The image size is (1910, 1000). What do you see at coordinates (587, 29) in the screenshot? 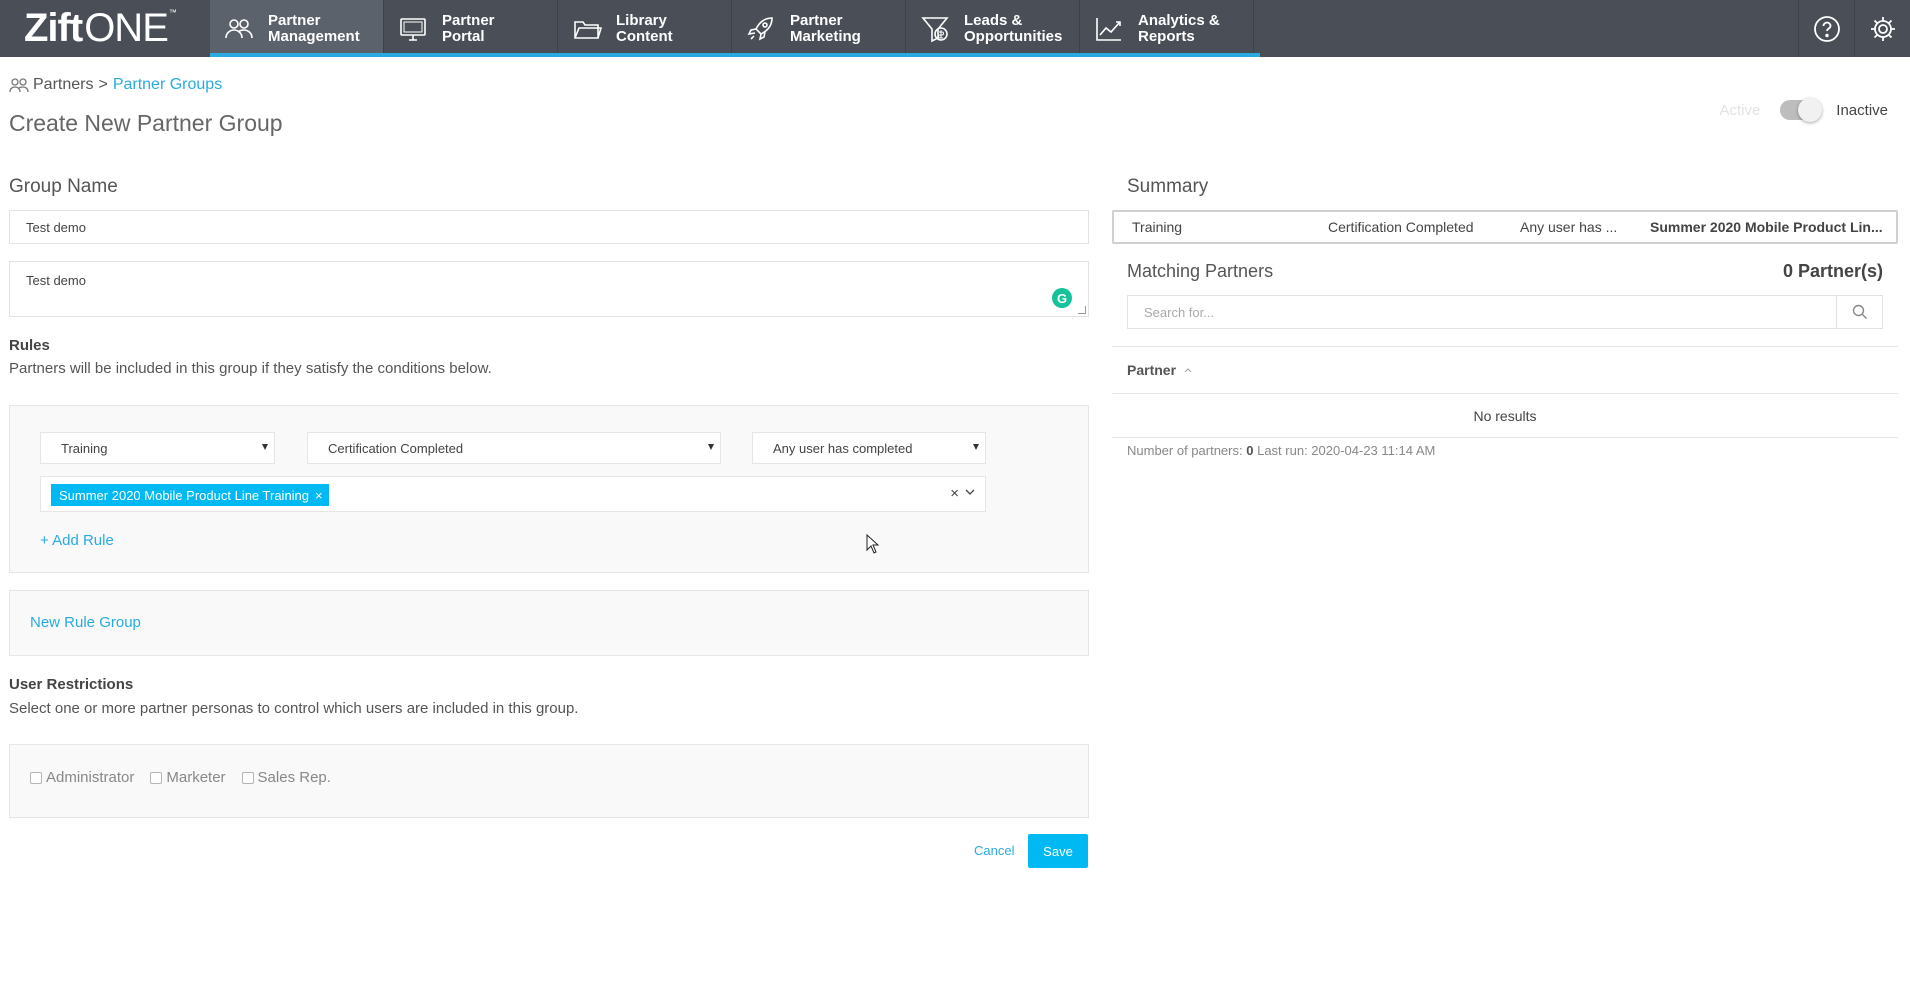
I see `folder-icon` at bounding box center [587, 29].